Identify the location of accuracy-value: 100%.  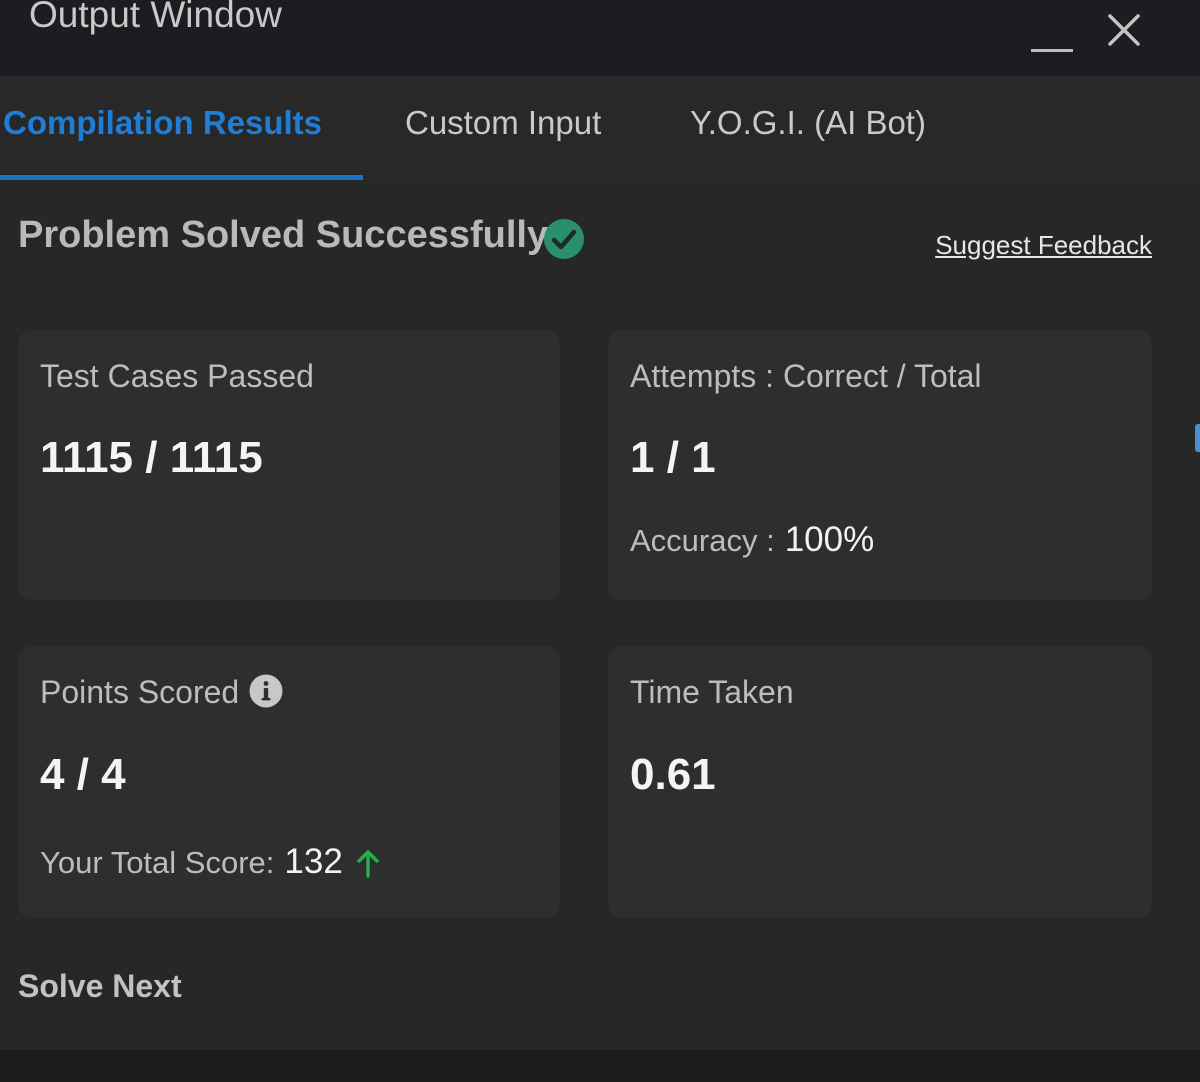
(829, 539).